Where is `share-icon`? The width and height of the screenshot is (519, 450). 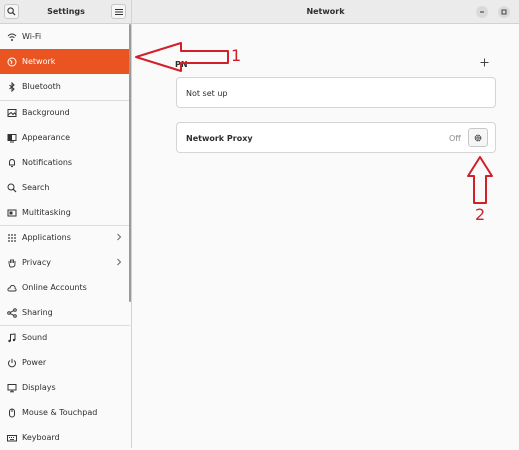 share-icon is located at coordinates (12, 313).